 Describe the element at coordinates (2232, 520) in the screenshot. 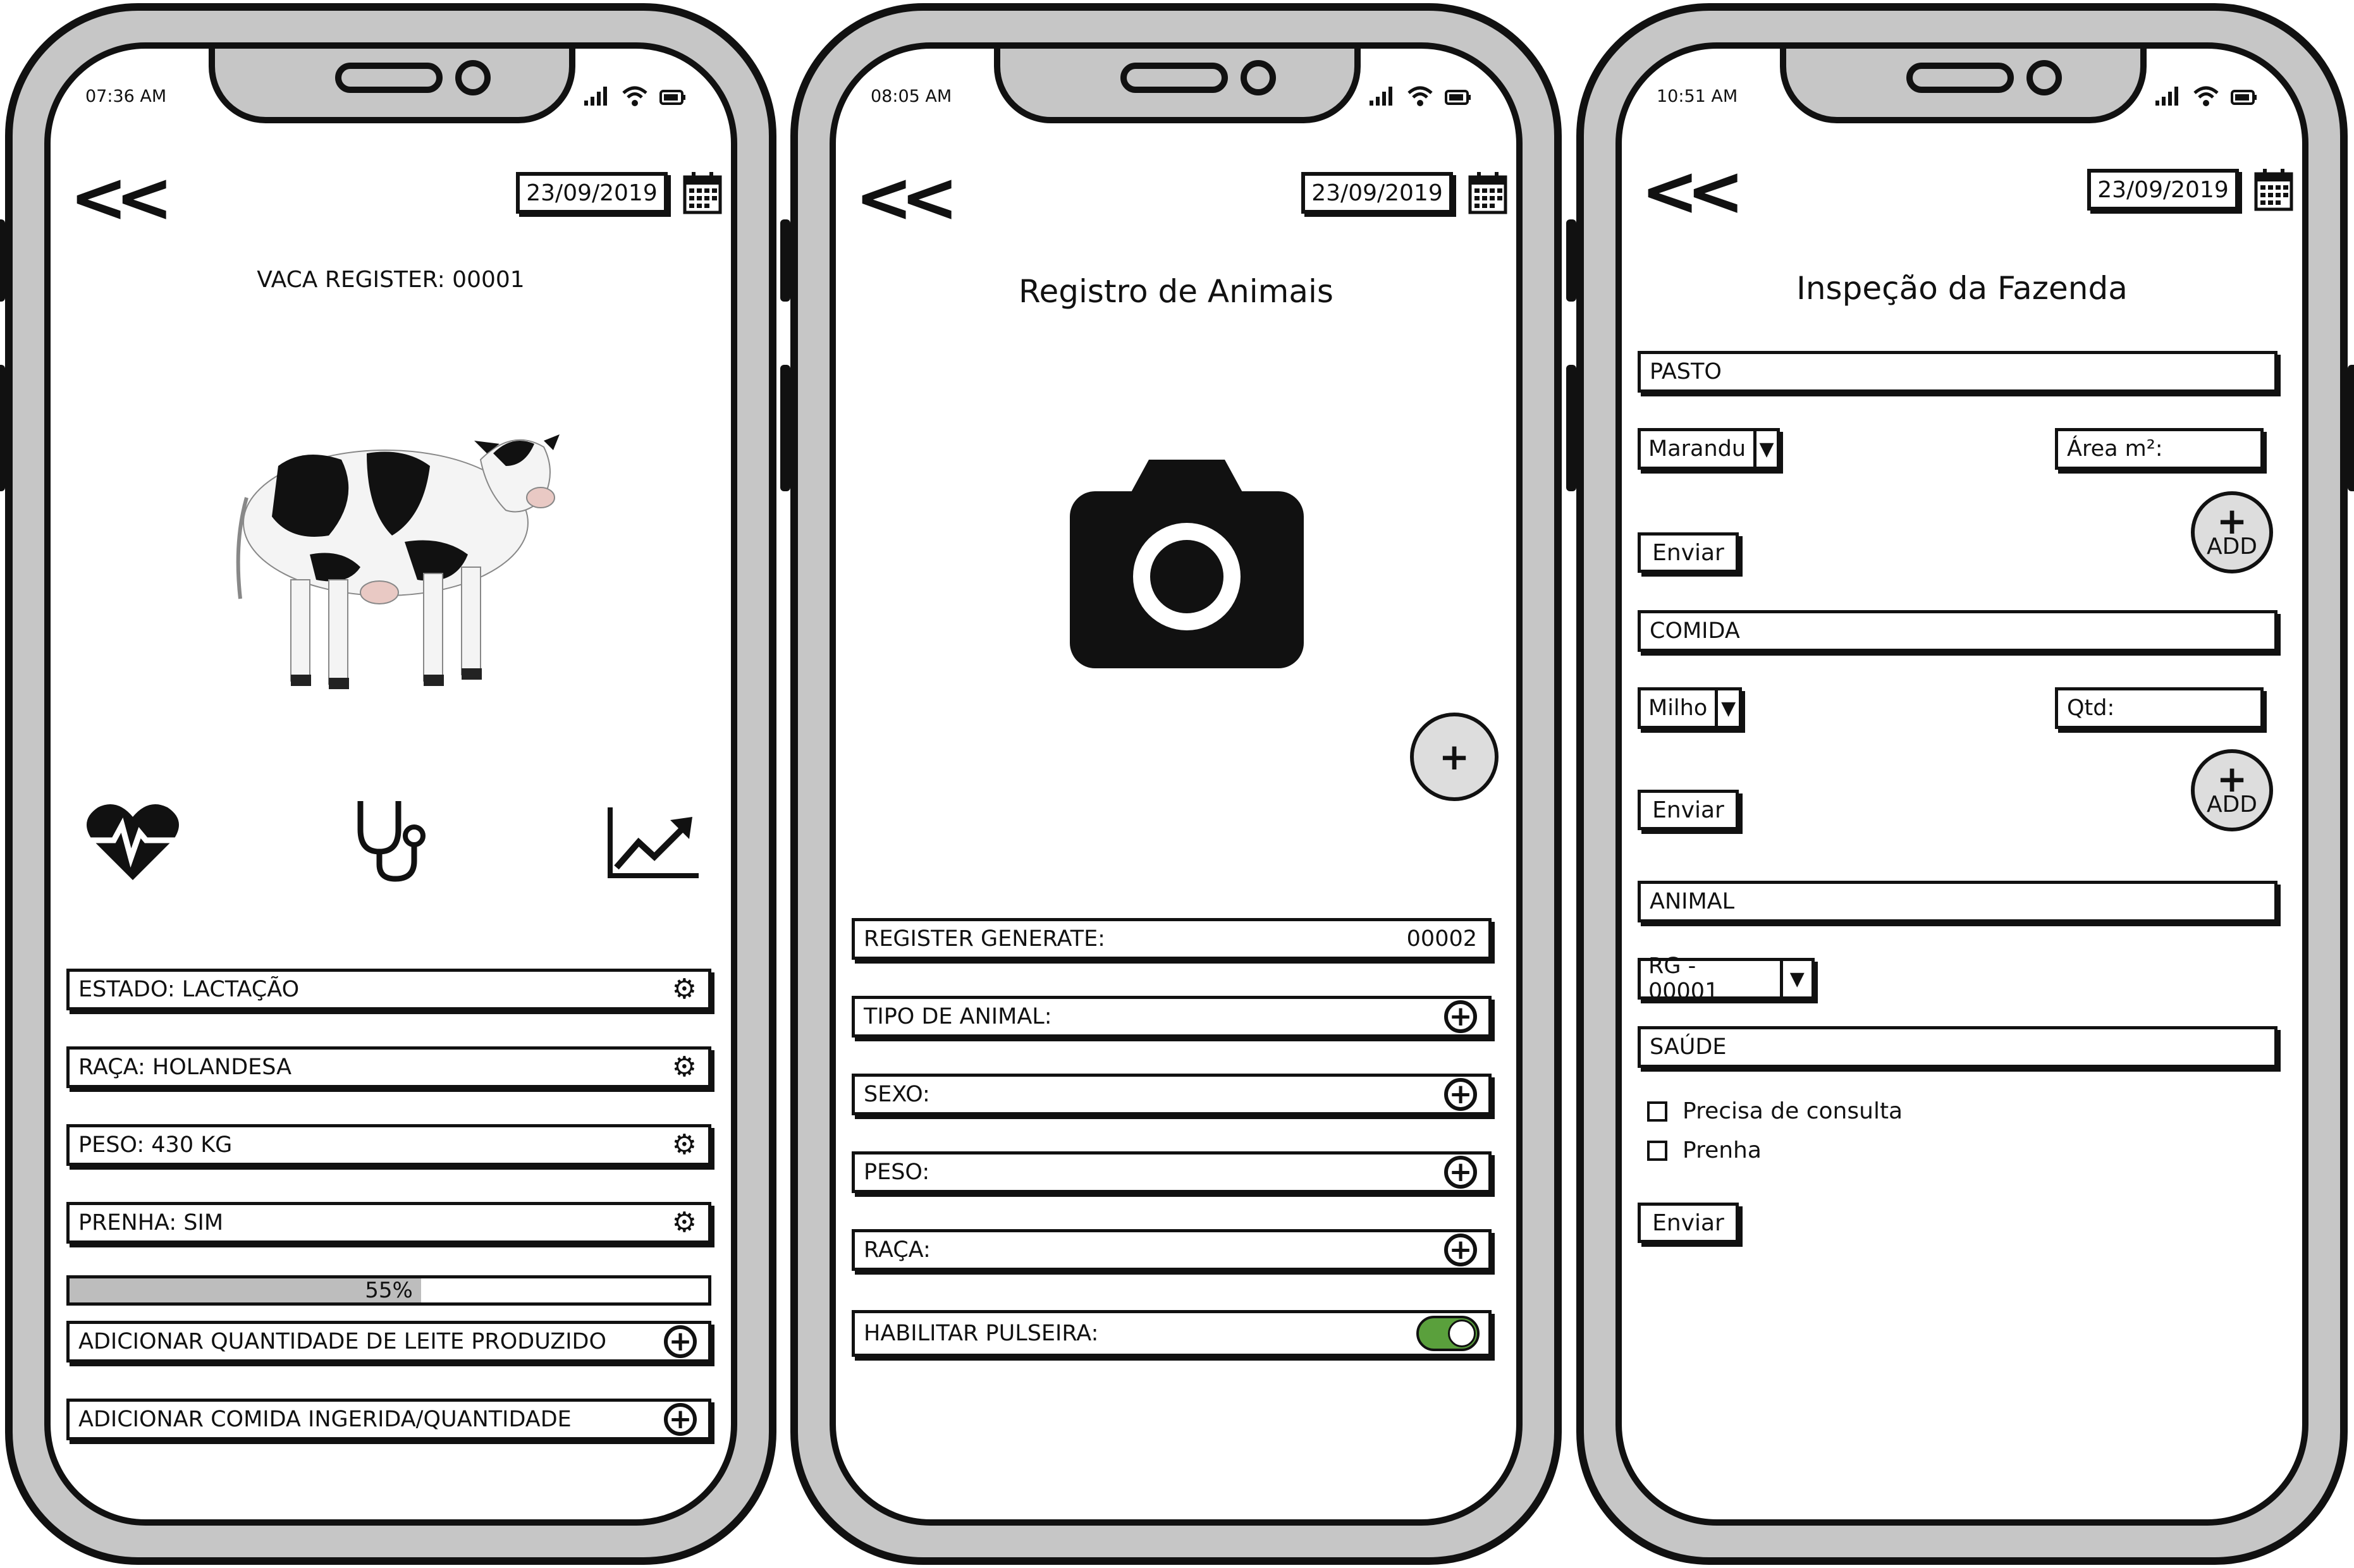

I see `plus-icon: +` at that location.